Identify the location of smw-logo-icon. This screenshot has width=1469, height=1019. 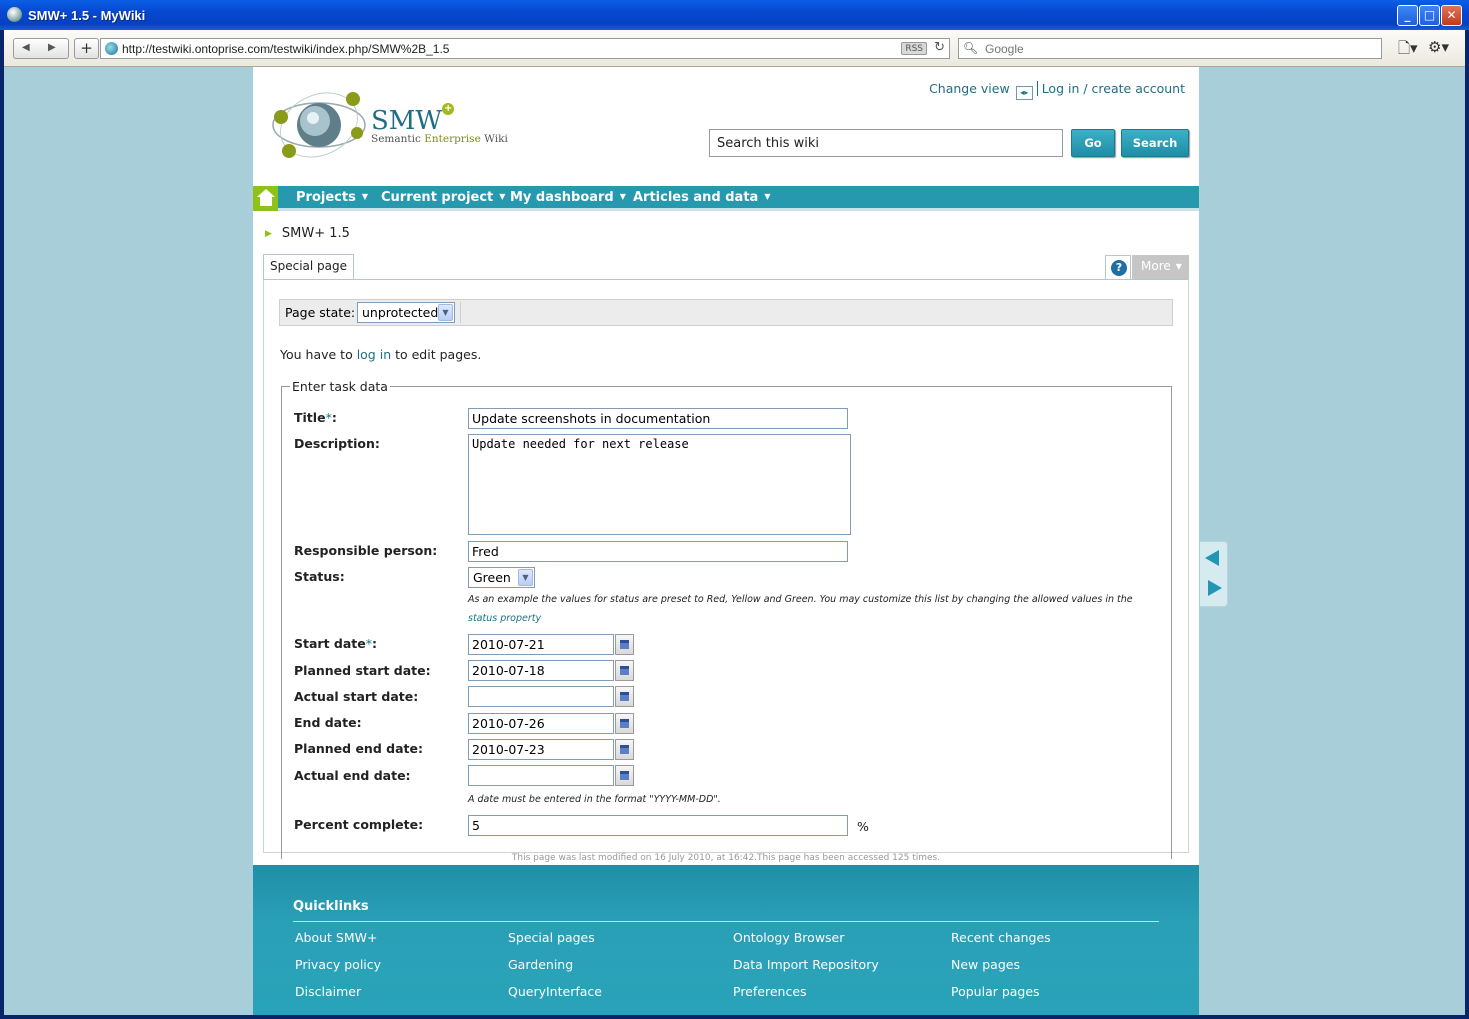
(318, 123).